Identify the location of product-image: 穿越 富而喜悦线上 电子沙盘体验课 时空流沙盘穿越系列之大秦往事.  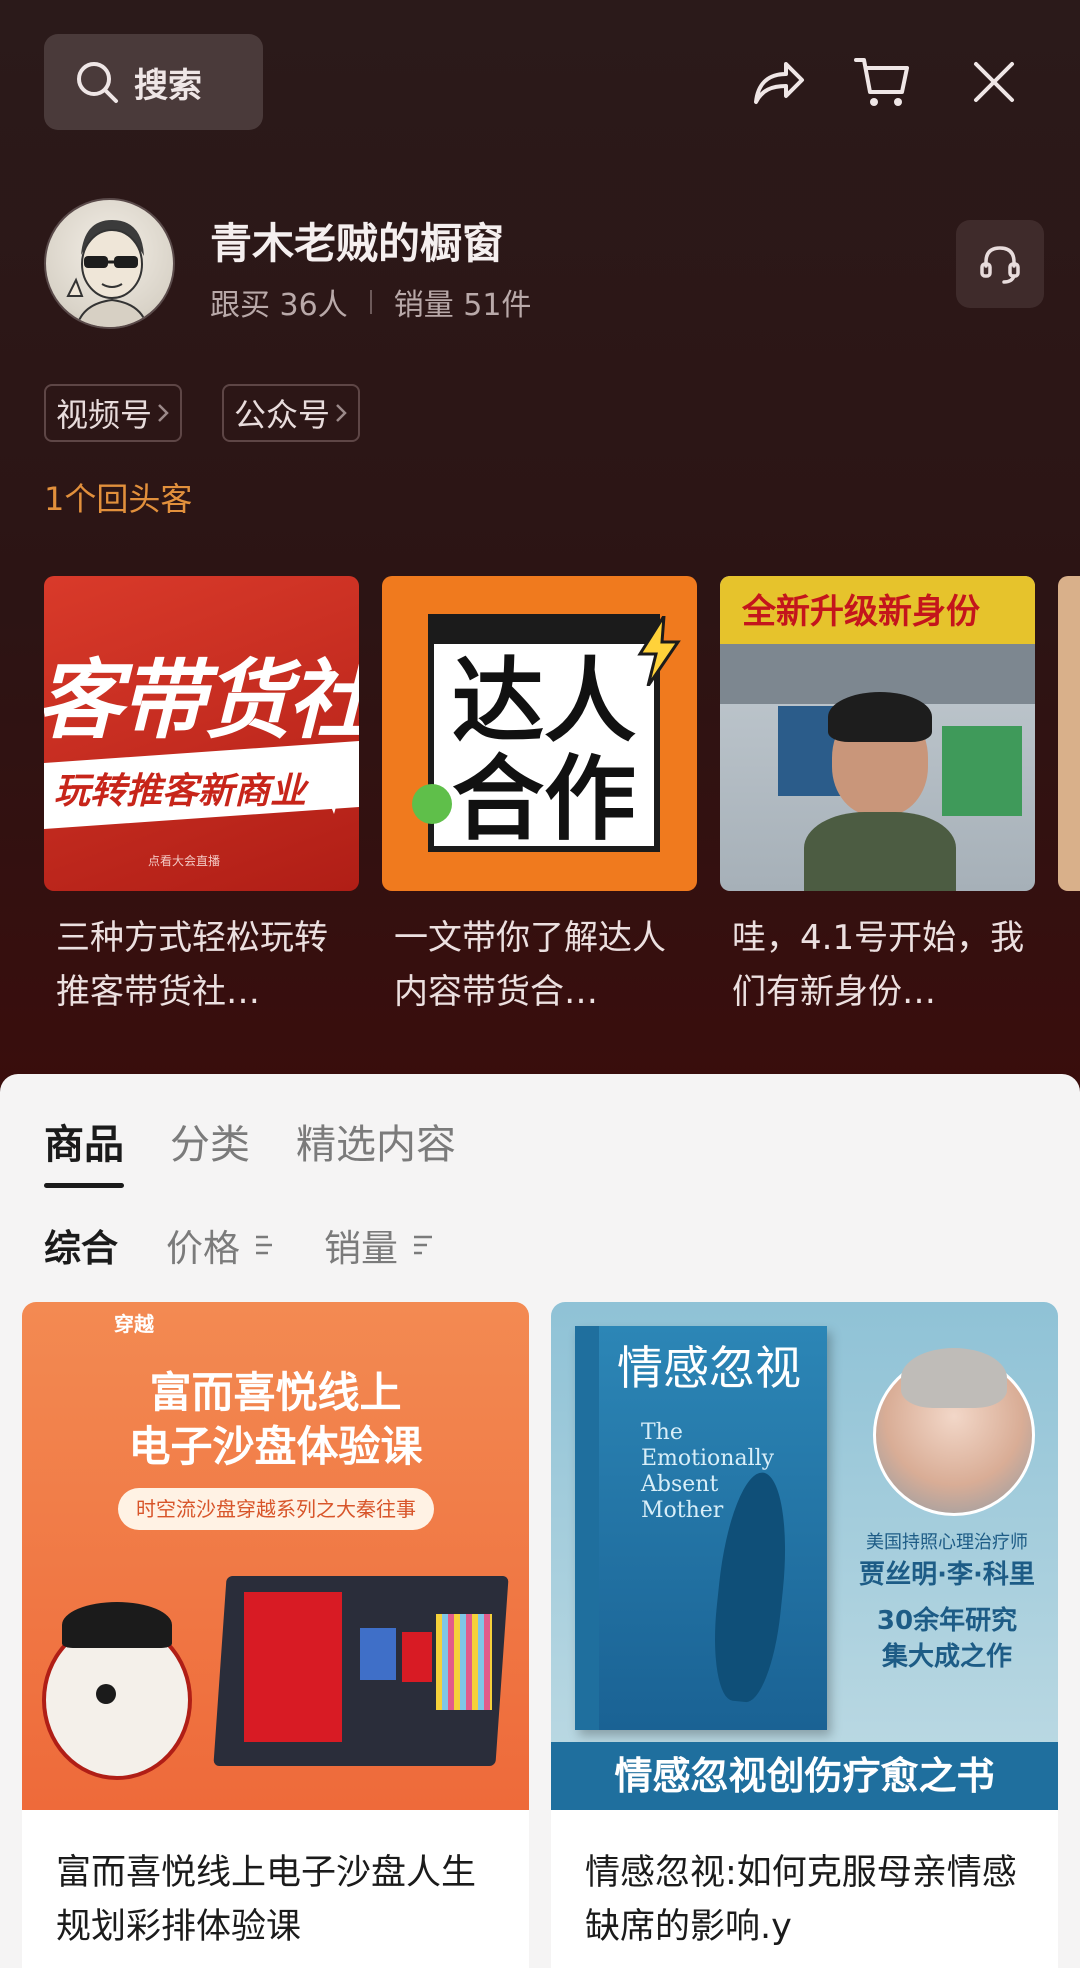
(275, 1556).